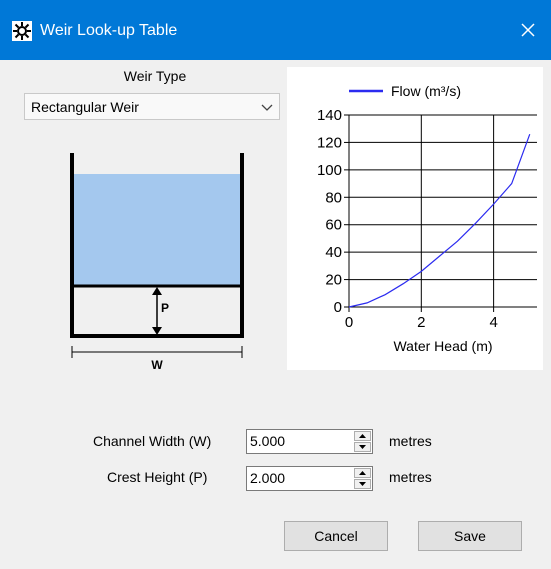 Image resolution: width=551 pixels, height=569 pixels. I want to click on window-title: Weir Look-up Table, so click(109, 30).